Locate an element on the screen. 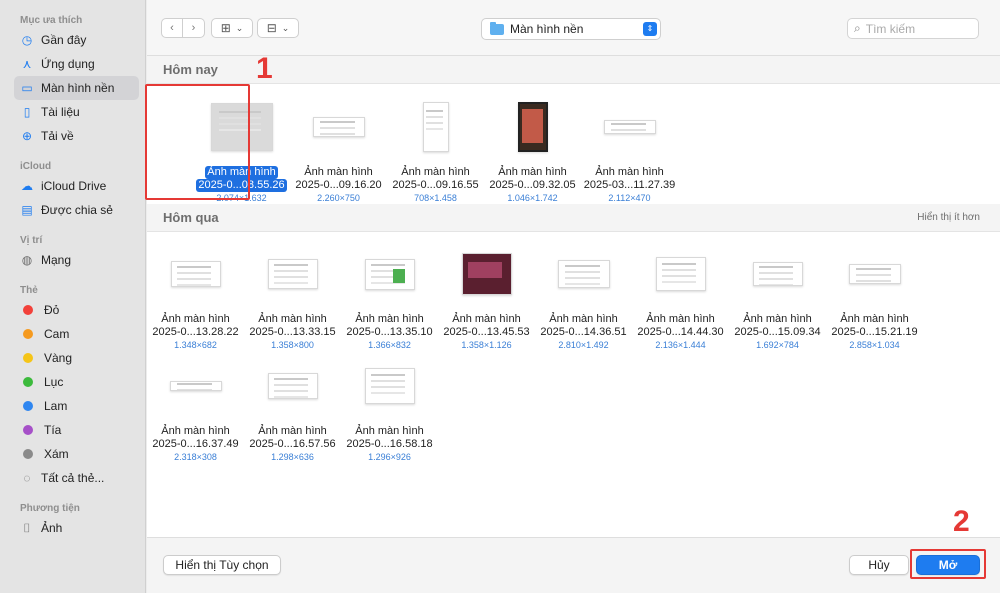 The height and width of the screenshot is (593, 1000). file-item: Ảnh màn hình 2025-0...13.28.22 1.348×682 is located at coordinates (195, 294).